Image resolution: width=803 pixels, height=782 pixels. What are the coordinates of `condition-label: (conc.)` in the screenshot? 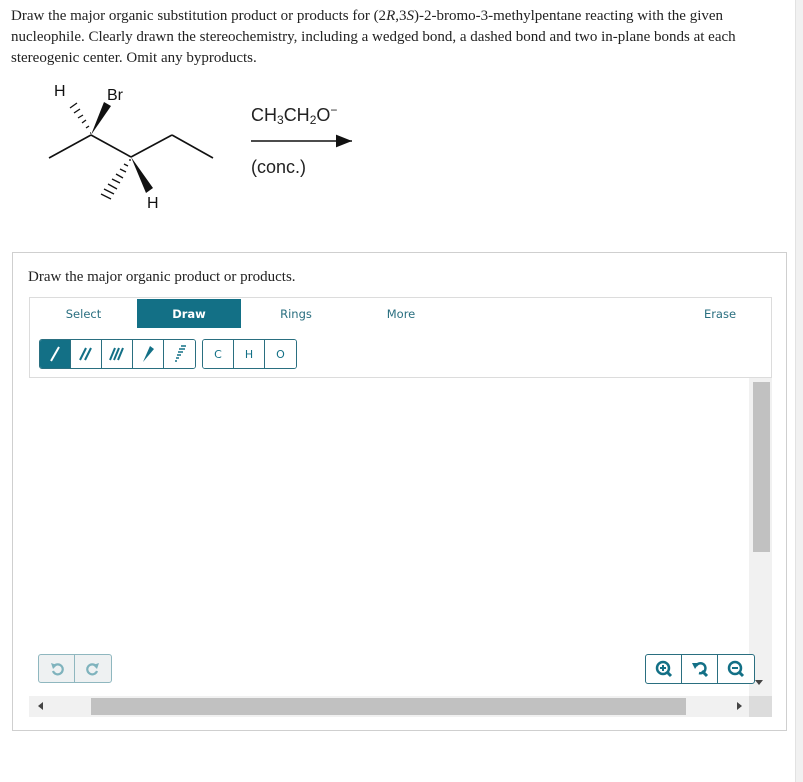 It's located at (279, 167).